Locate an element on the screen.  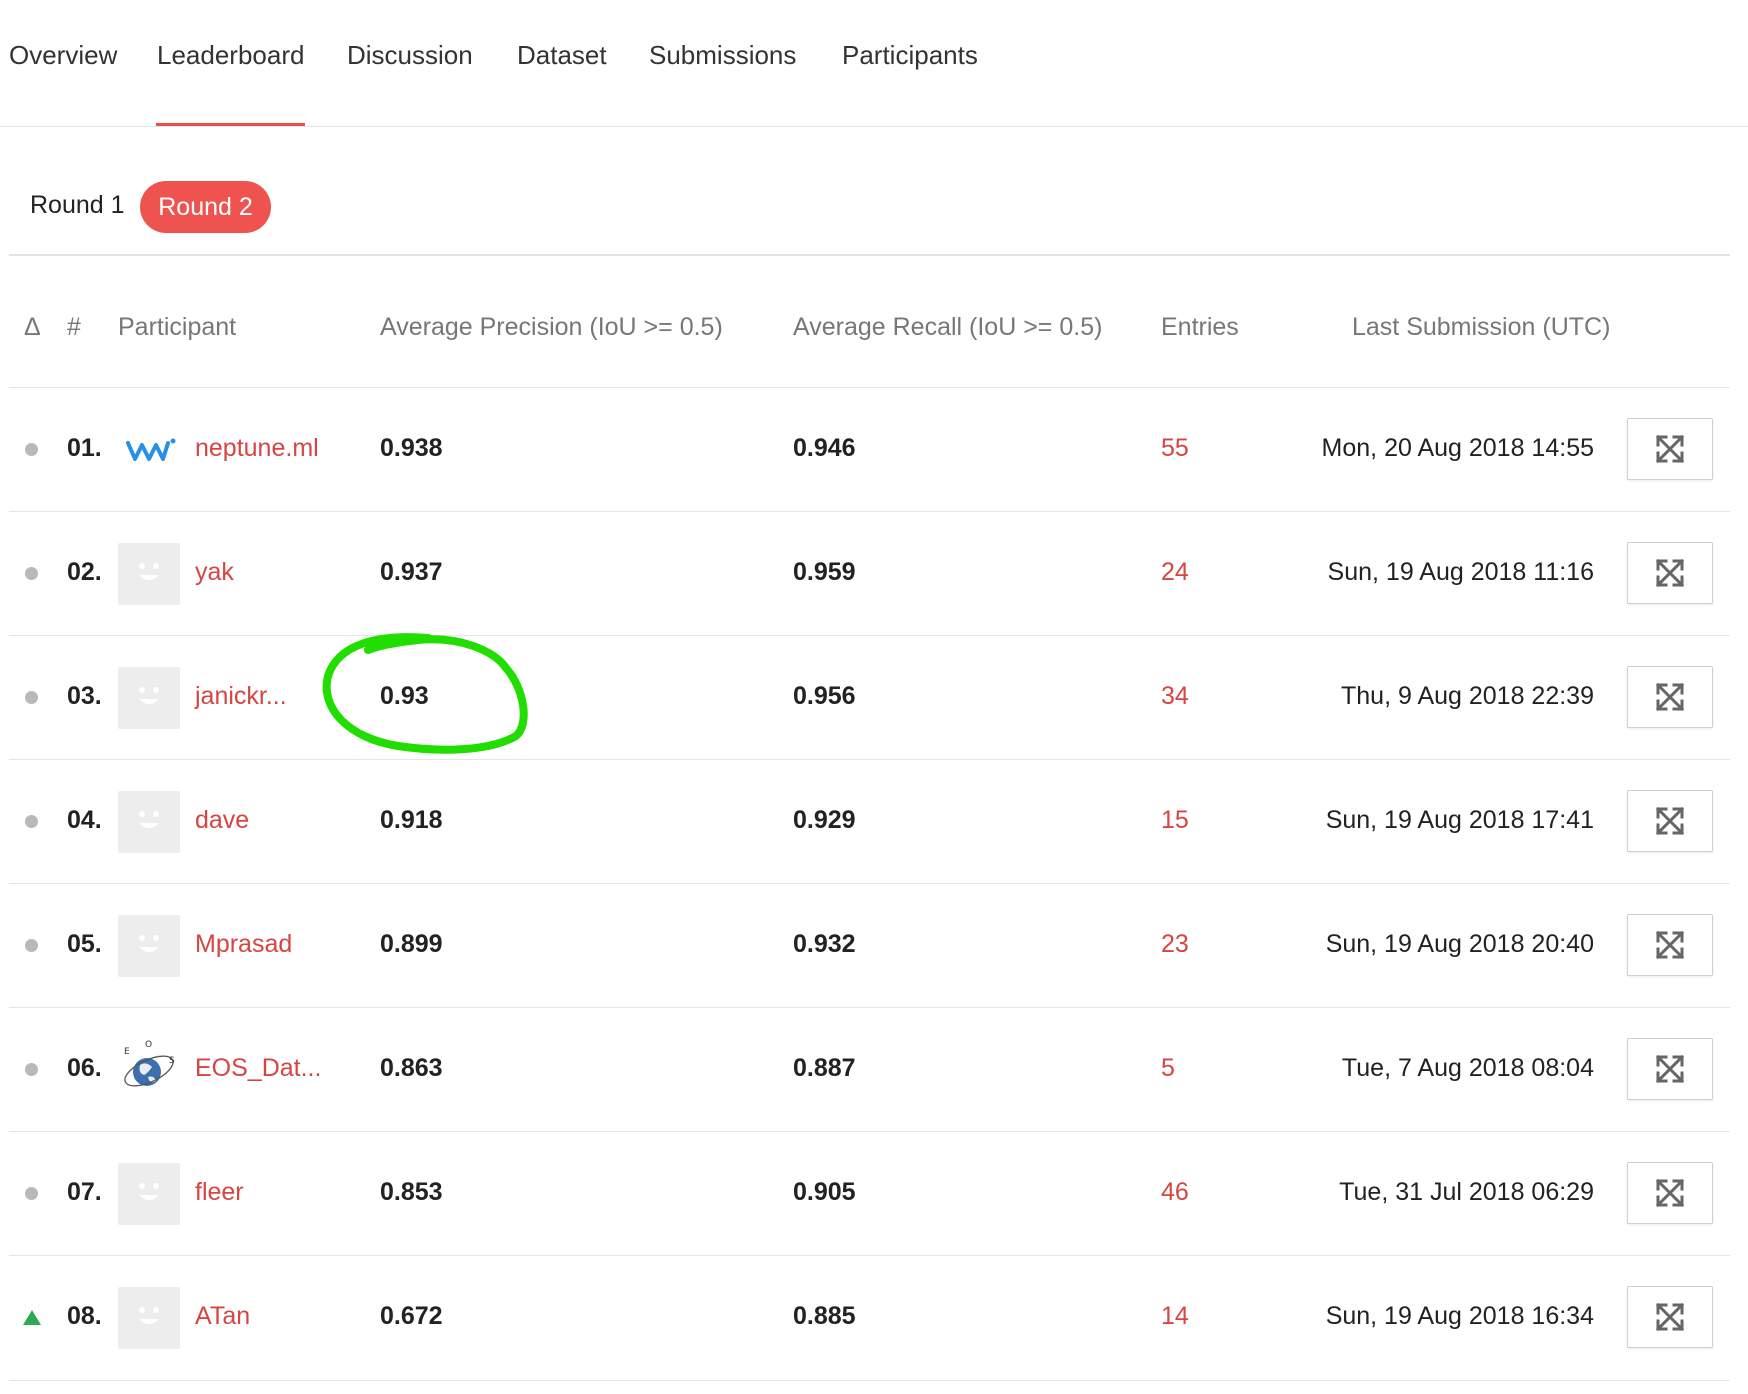
participant-link: fleer is located at coordinates (219, 1192).